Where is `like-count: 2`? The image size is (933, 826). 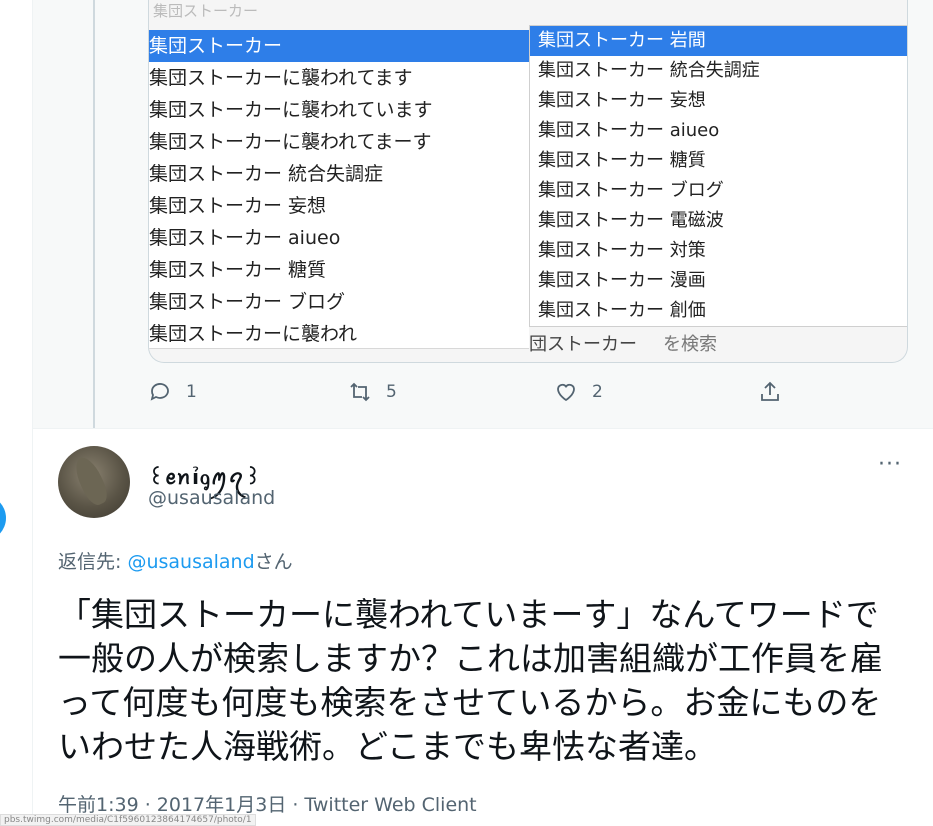
like-count: 2 is located at coordinates (597, 392).